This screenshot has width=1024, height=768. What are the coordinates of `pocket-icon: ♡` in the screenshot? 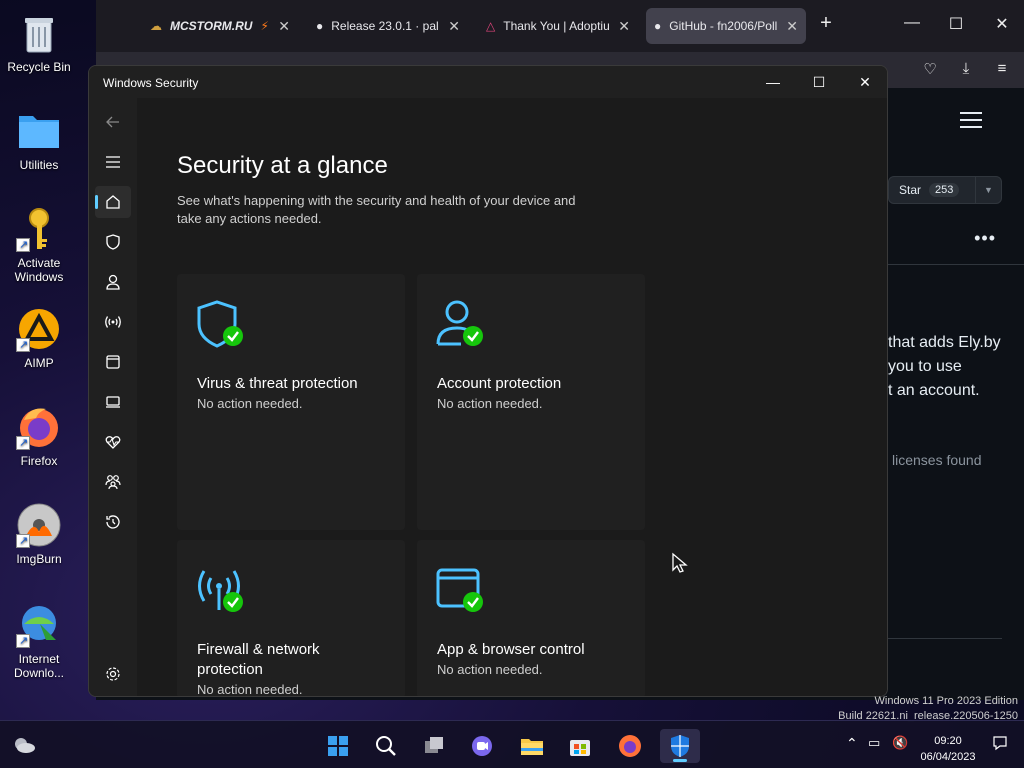 It's located at (930, 70).